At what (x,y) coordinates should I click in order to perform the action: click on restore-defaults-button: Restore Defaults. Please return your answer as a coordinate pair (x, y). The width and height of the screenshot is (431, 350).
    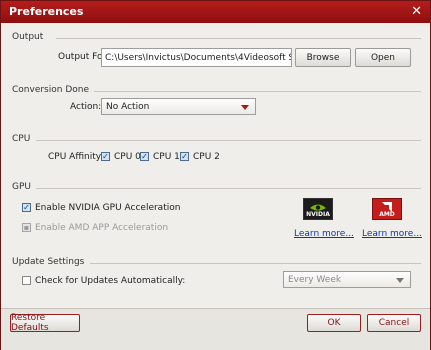
    Looking at the image, I should click on (45, 323).